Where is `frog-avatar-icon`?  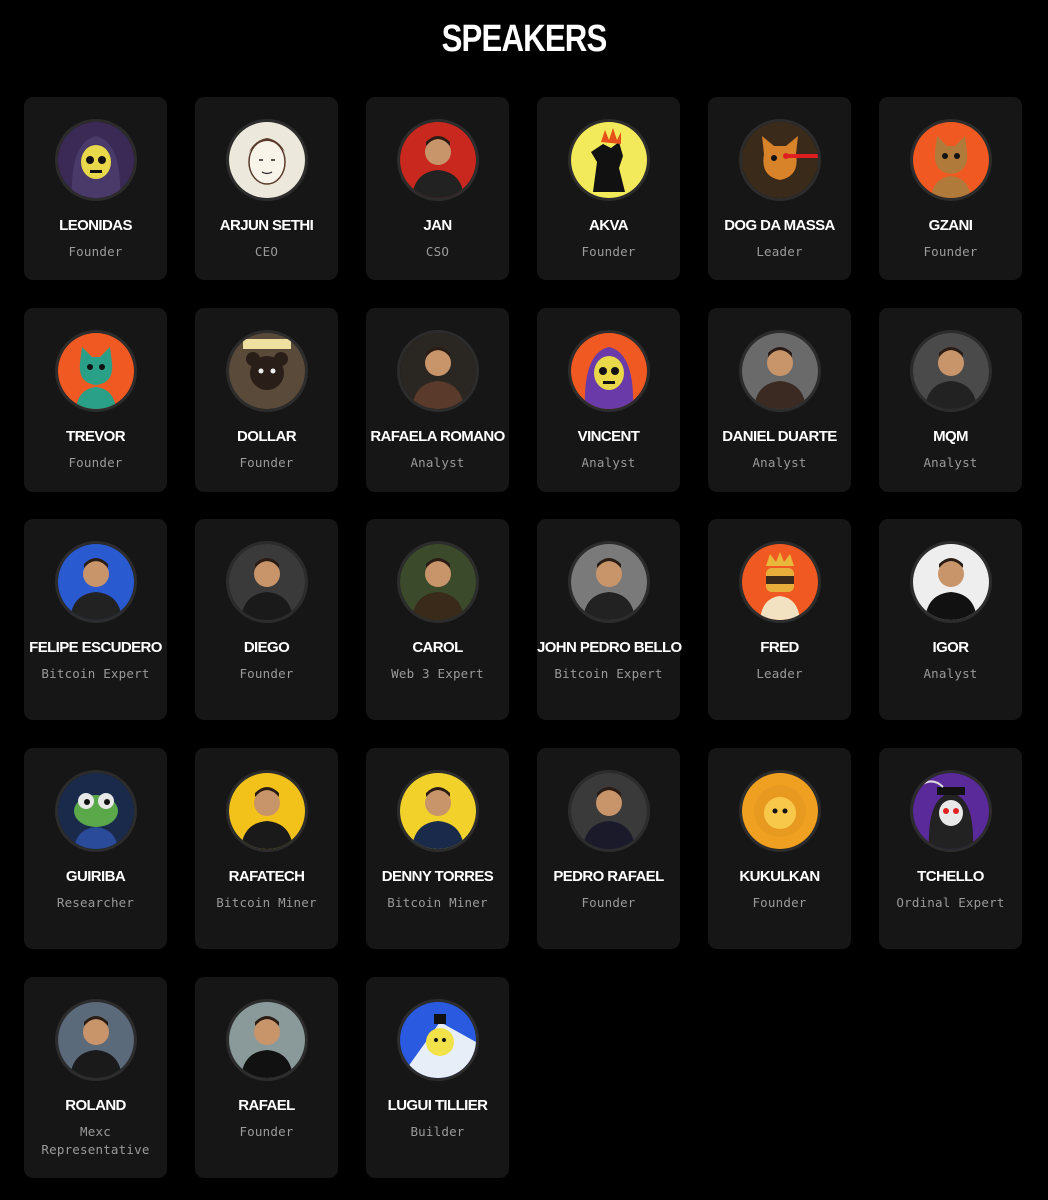
frog-avatar-icon is located at coordinates (96, 811).